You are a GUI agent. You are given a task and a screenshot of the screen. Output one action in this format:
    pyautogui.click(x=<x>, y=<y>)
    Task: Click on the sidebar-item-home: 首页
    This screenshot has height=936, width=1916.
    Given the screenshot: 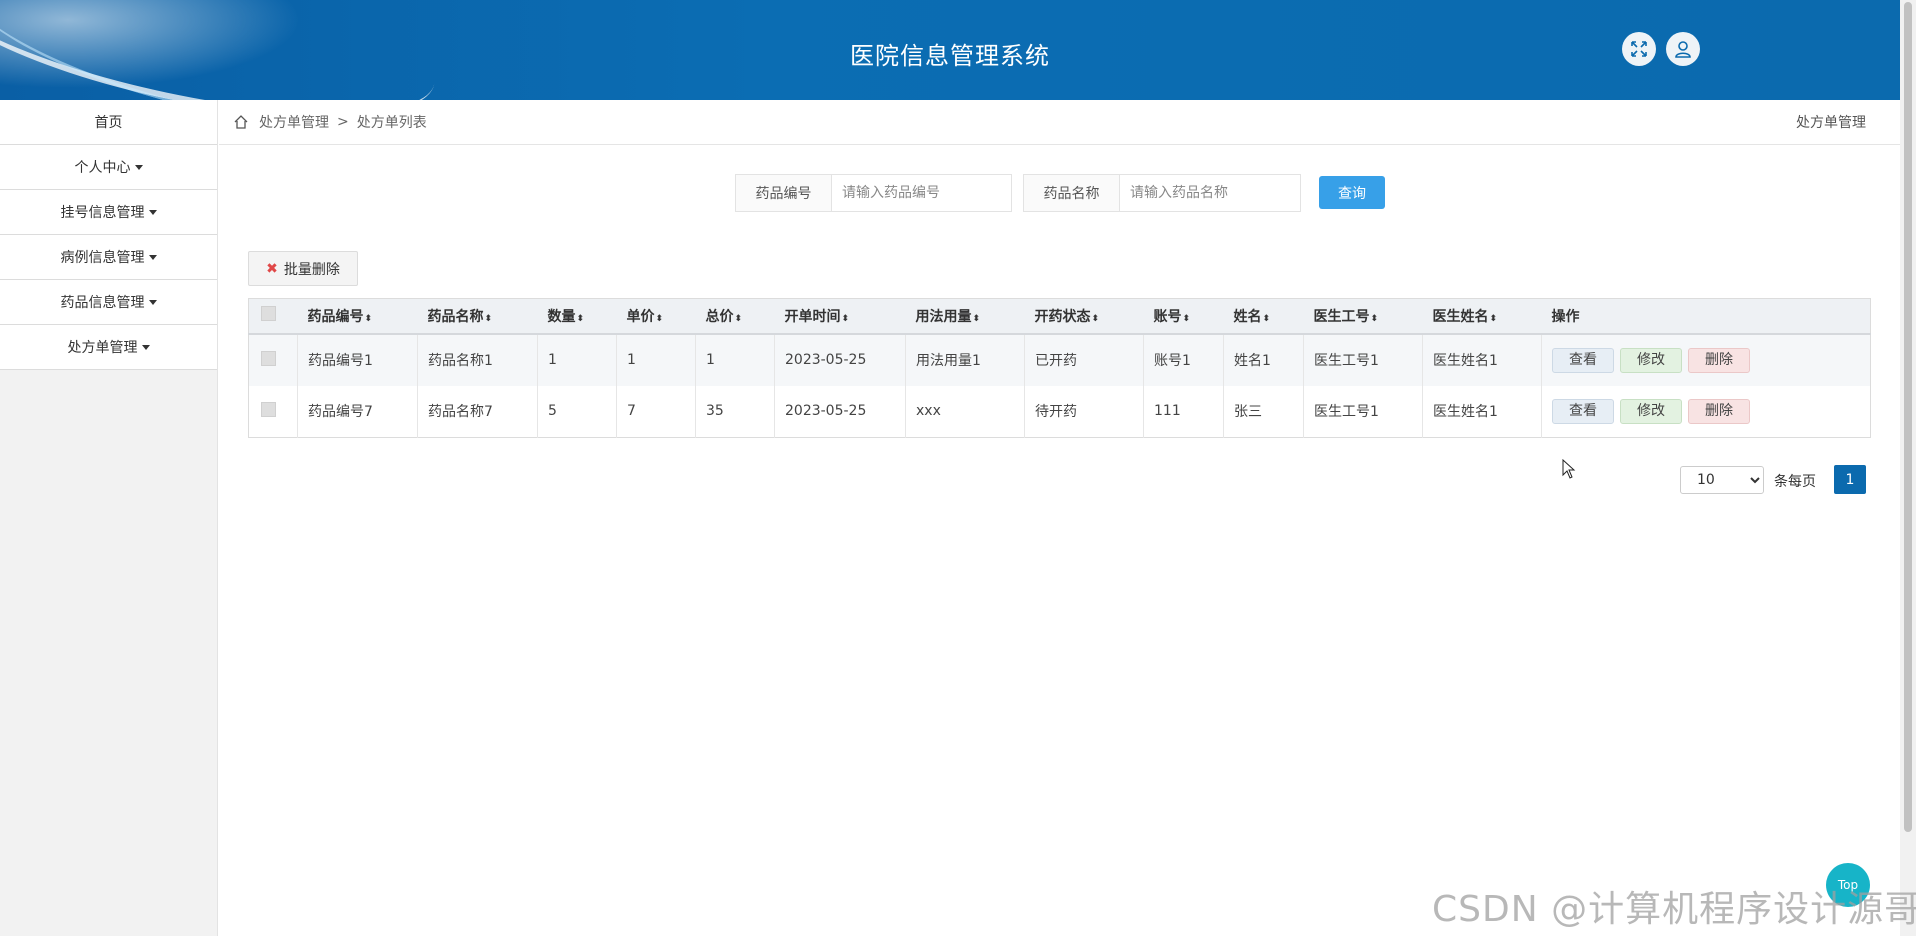 What is the action you would take?
    pyautogui.click(x=108, y=122)
    